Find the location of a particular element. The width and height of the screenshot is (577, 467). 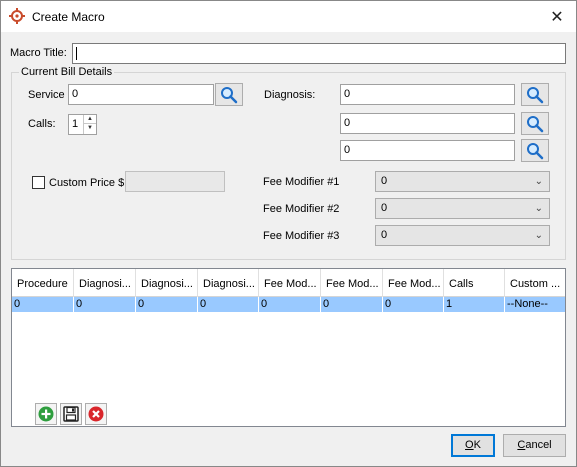

crosshair-app-icon is located at coordinates (17, 16).